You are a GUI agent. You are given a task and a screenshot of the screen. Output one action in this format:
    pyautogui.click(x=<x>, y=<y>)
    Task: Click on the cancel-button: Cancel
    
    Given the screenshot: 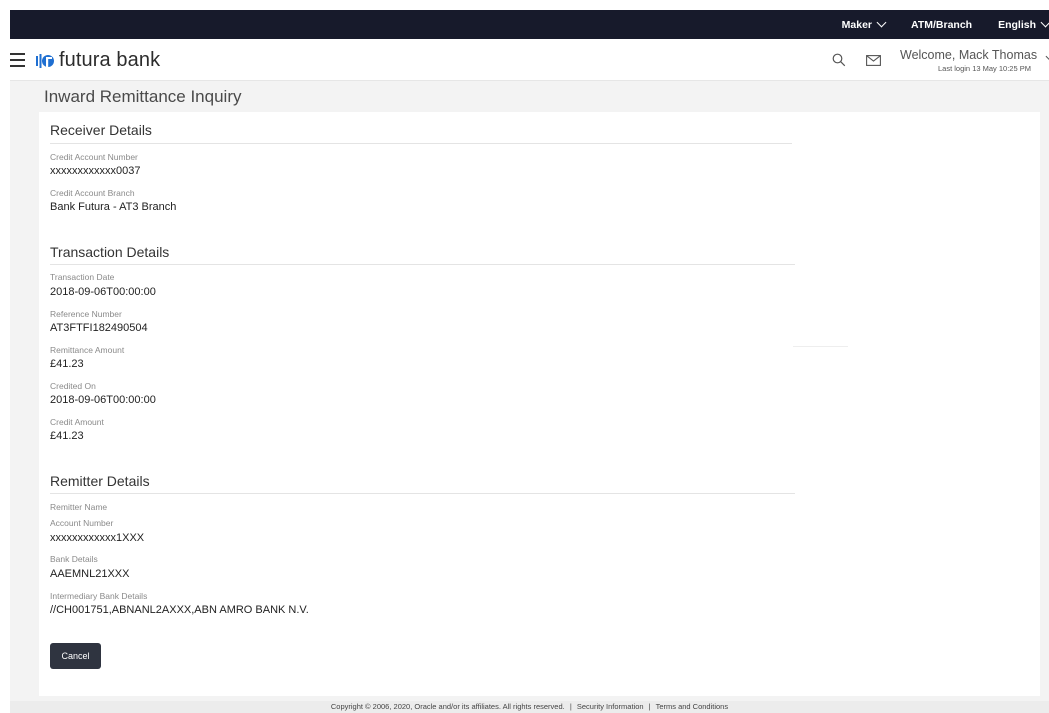 What is the action you would take?
    pyautogui.click(x=75, y=656)
    